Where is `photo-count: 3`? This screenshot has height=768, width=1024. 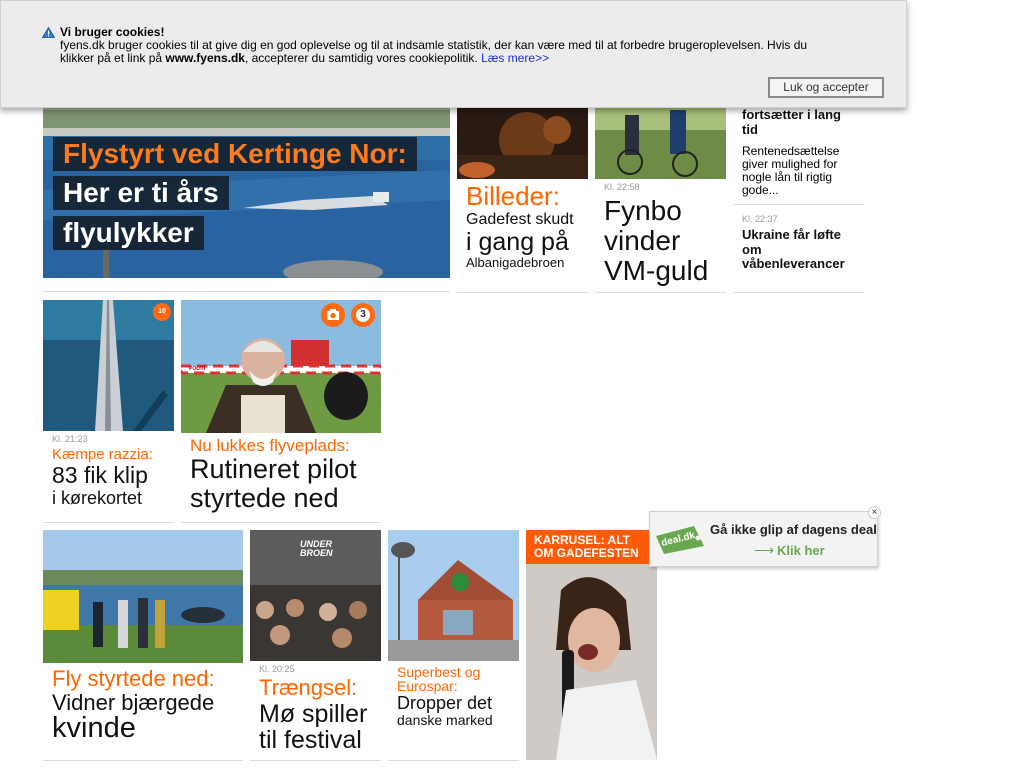 photo-count: 3 is located at coordinates (363, 315).